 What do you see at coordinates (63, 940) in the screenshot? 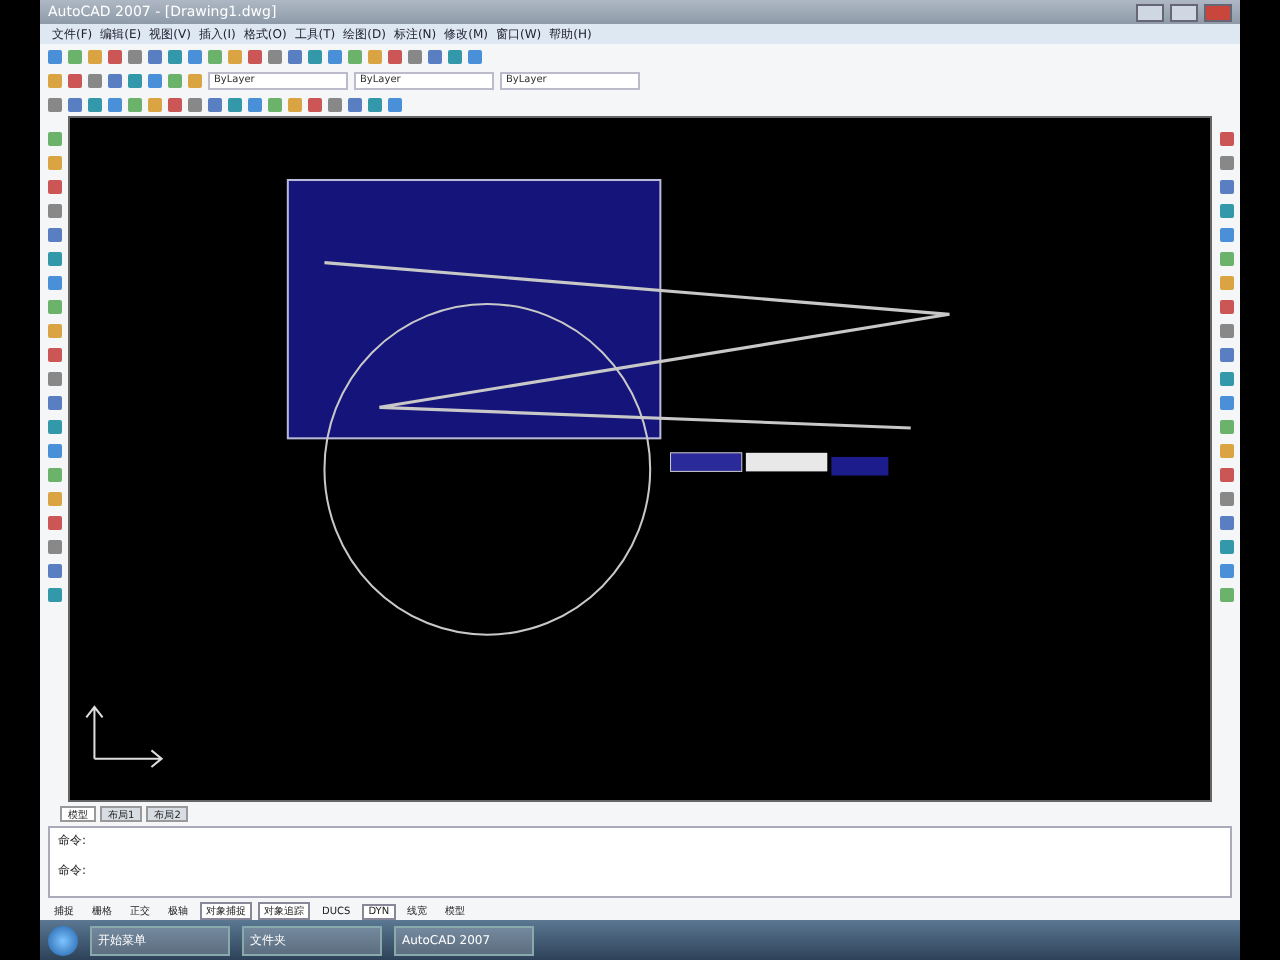
I see `start-button` at bounding box center [63, 940].